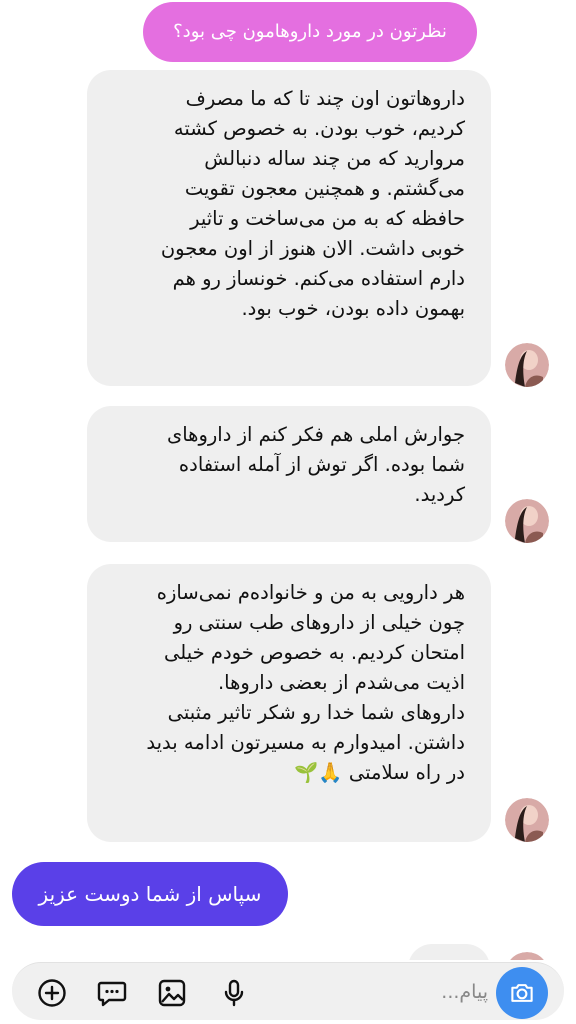 This screenshot has height=1024, width=576. What do you see at coordinates (314, 652) in the screenshot?
I see `message-line: امتحان کردیم. به خصوص خودم خیلی` at bounding box center [314, 652].